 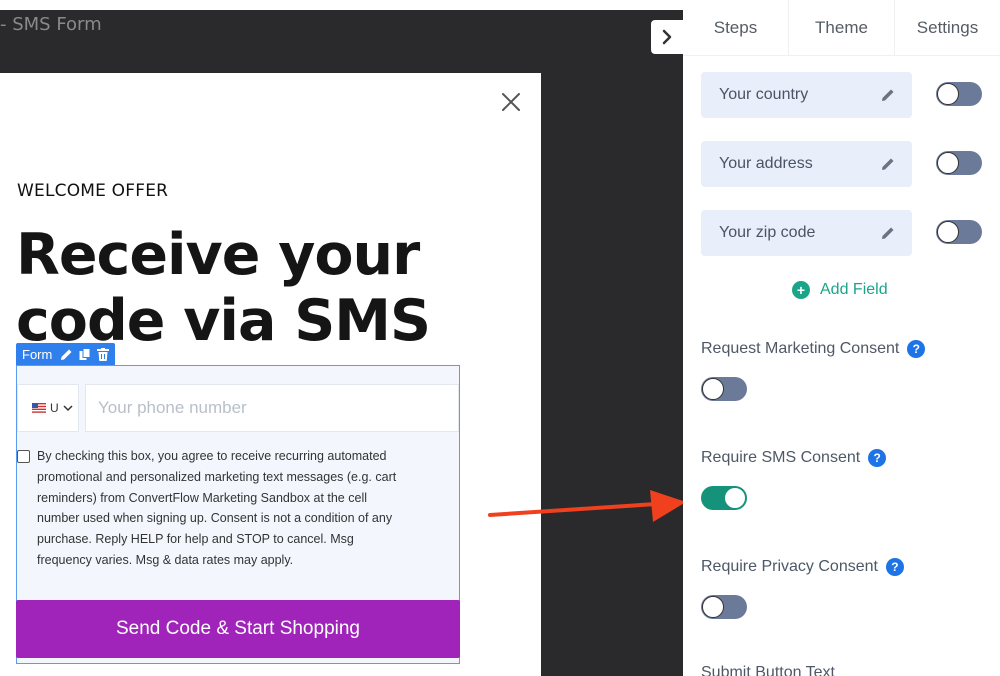 What do you see at coordinates (223, 288) in the screenshot?
I see `popup-headline: Receive your code via SMS` at bounding box center [223, 288].